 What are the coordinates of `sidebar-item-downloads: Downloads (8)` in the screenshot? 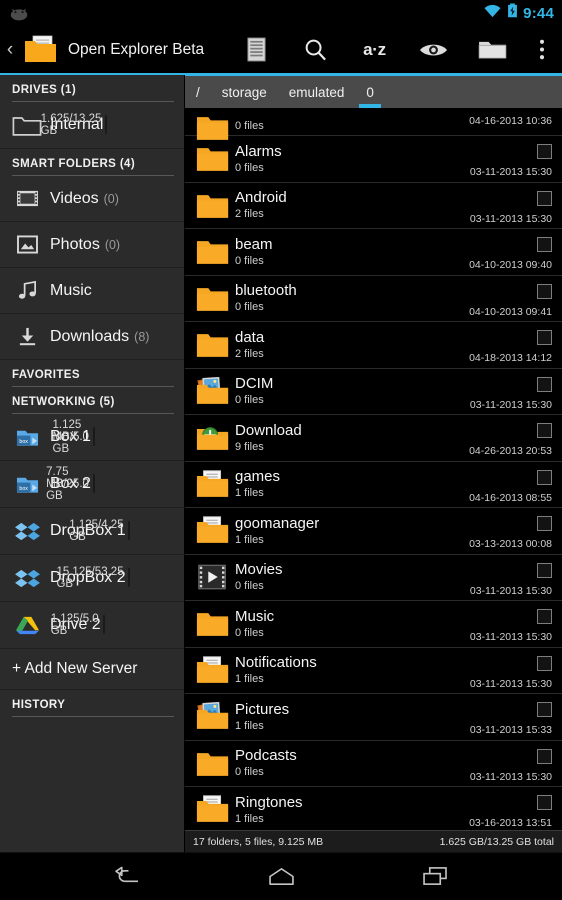 It's located at (92, 337).